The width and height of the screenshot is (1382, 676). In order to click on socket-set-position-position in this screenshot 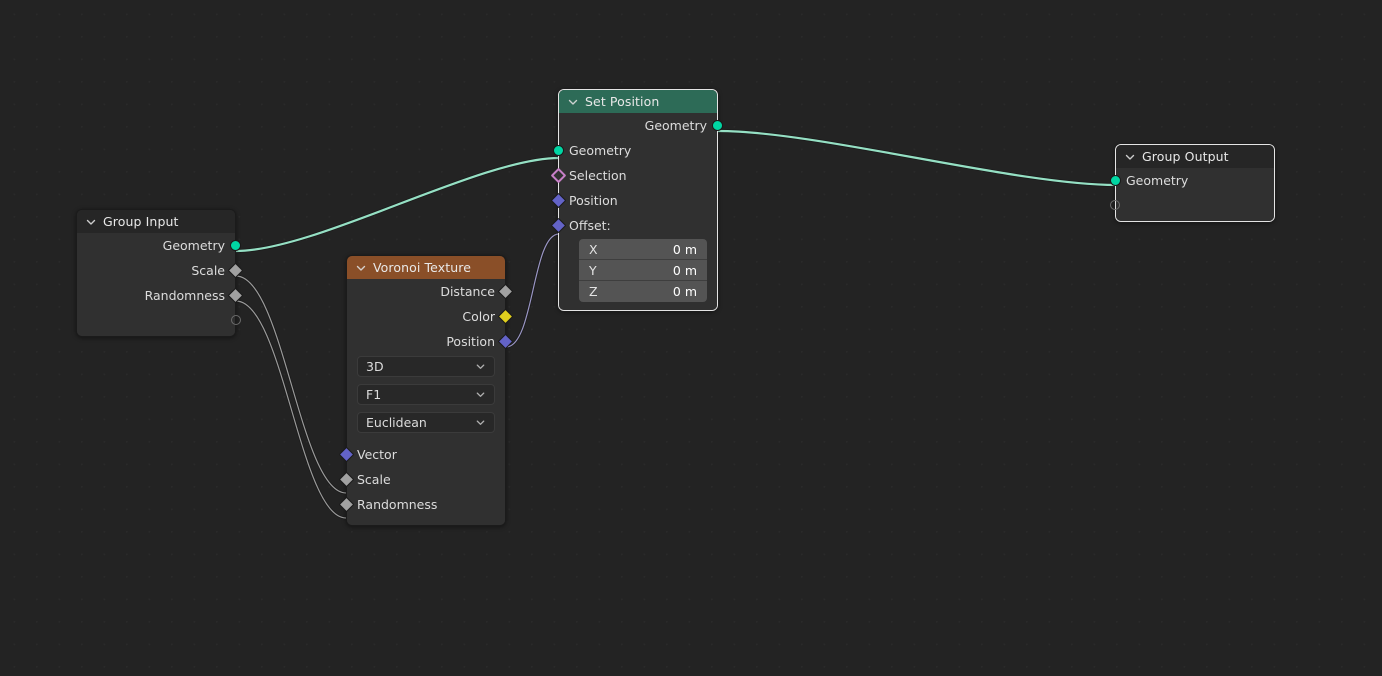, I will do `click(558, 200)`.